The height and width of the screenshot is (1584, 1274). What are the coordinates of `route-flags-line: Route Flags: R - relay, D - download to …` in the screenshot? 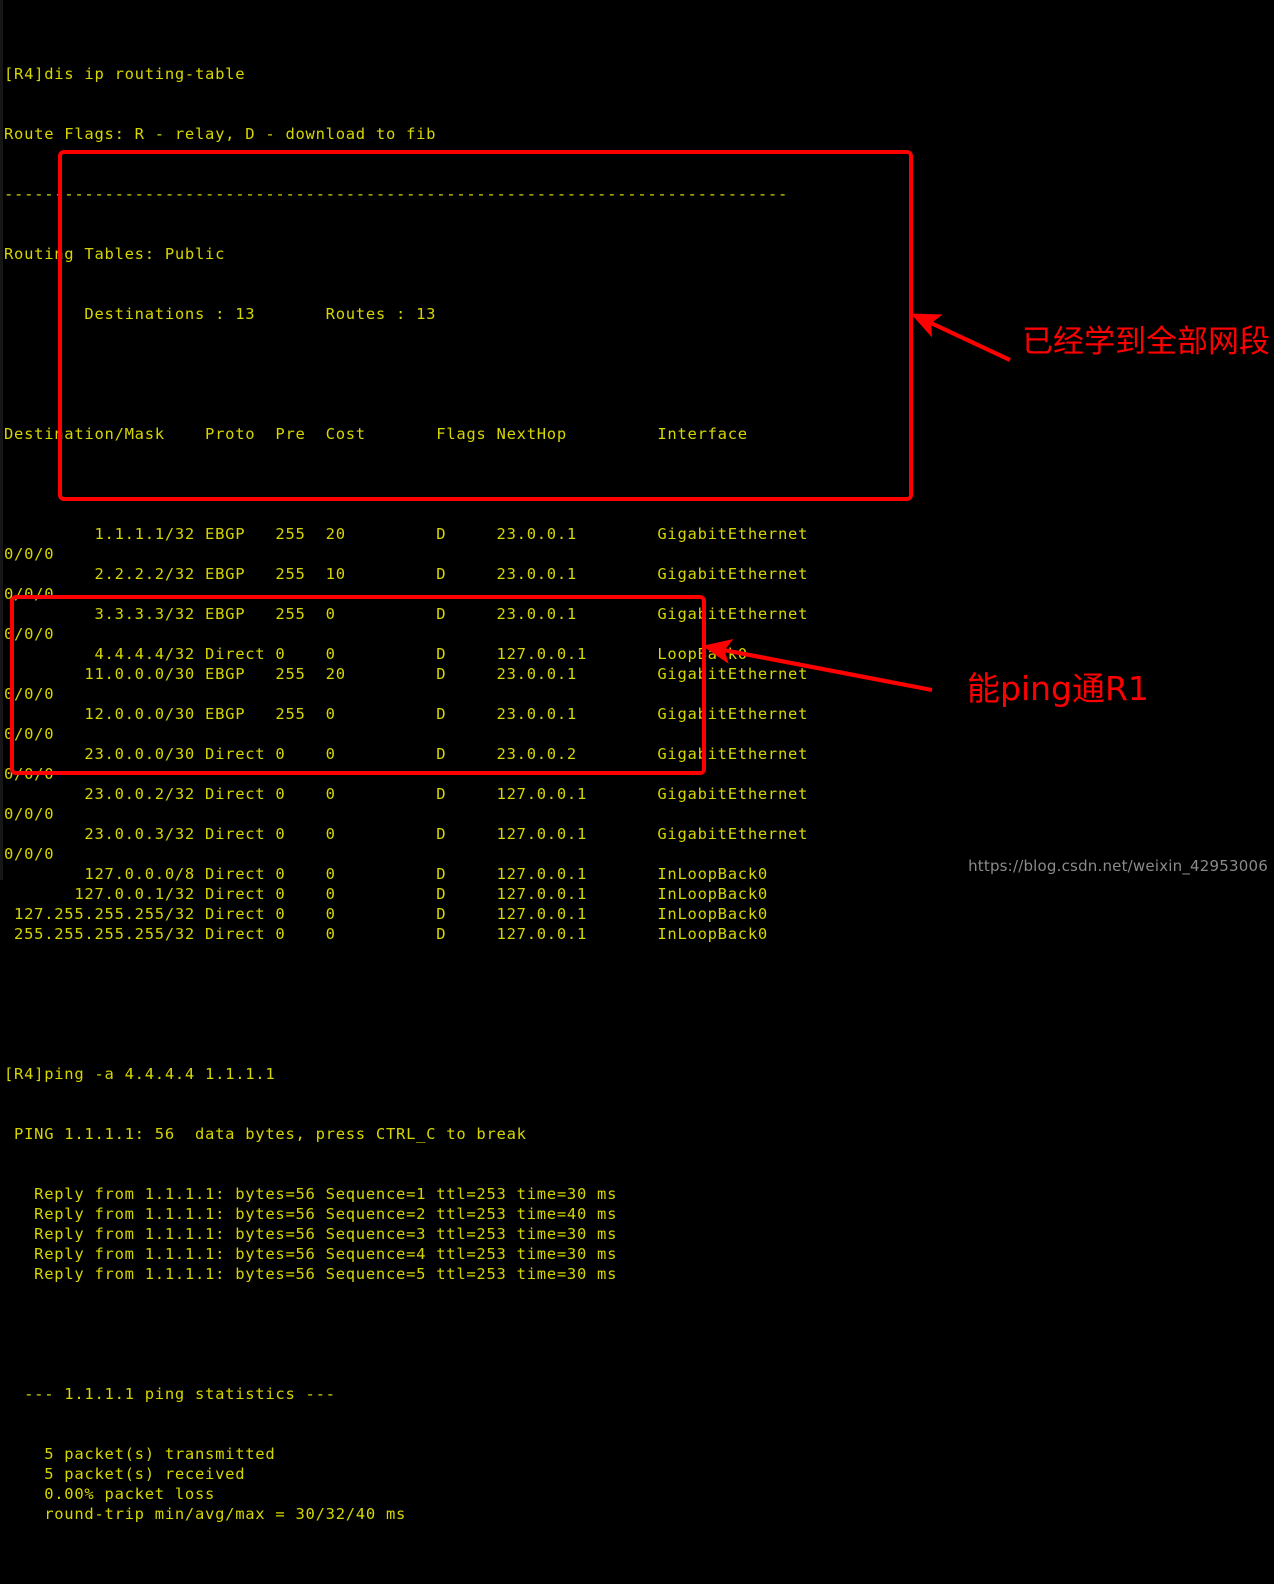 It's located at (220, 134).